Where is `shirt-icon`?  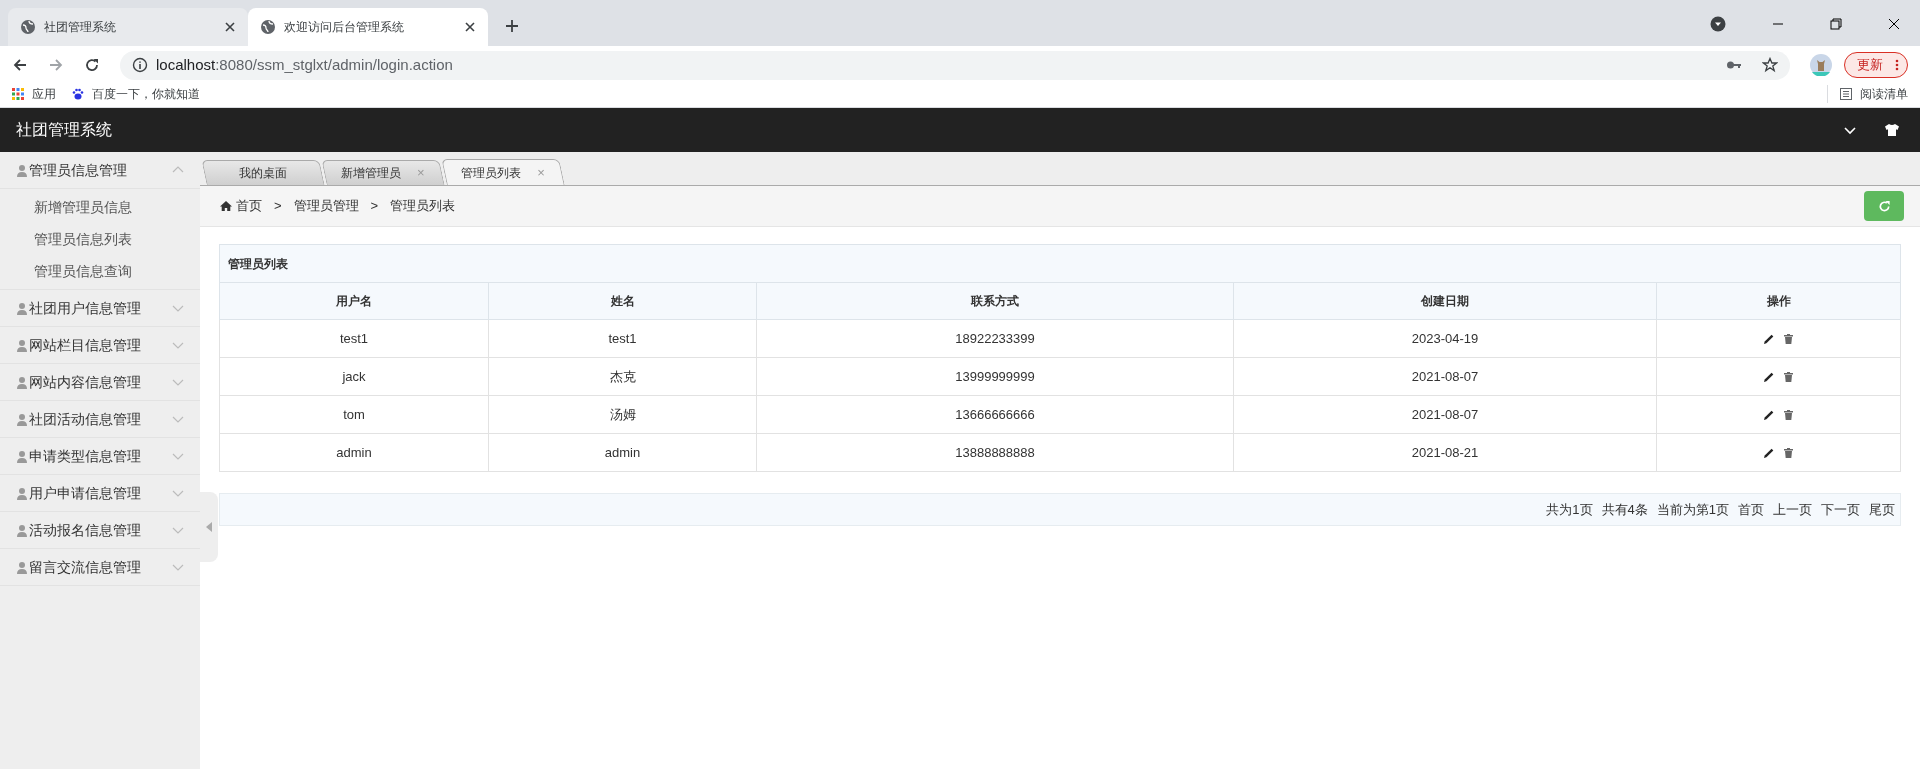
shirt-icon is located at coordinates (1892, 130).